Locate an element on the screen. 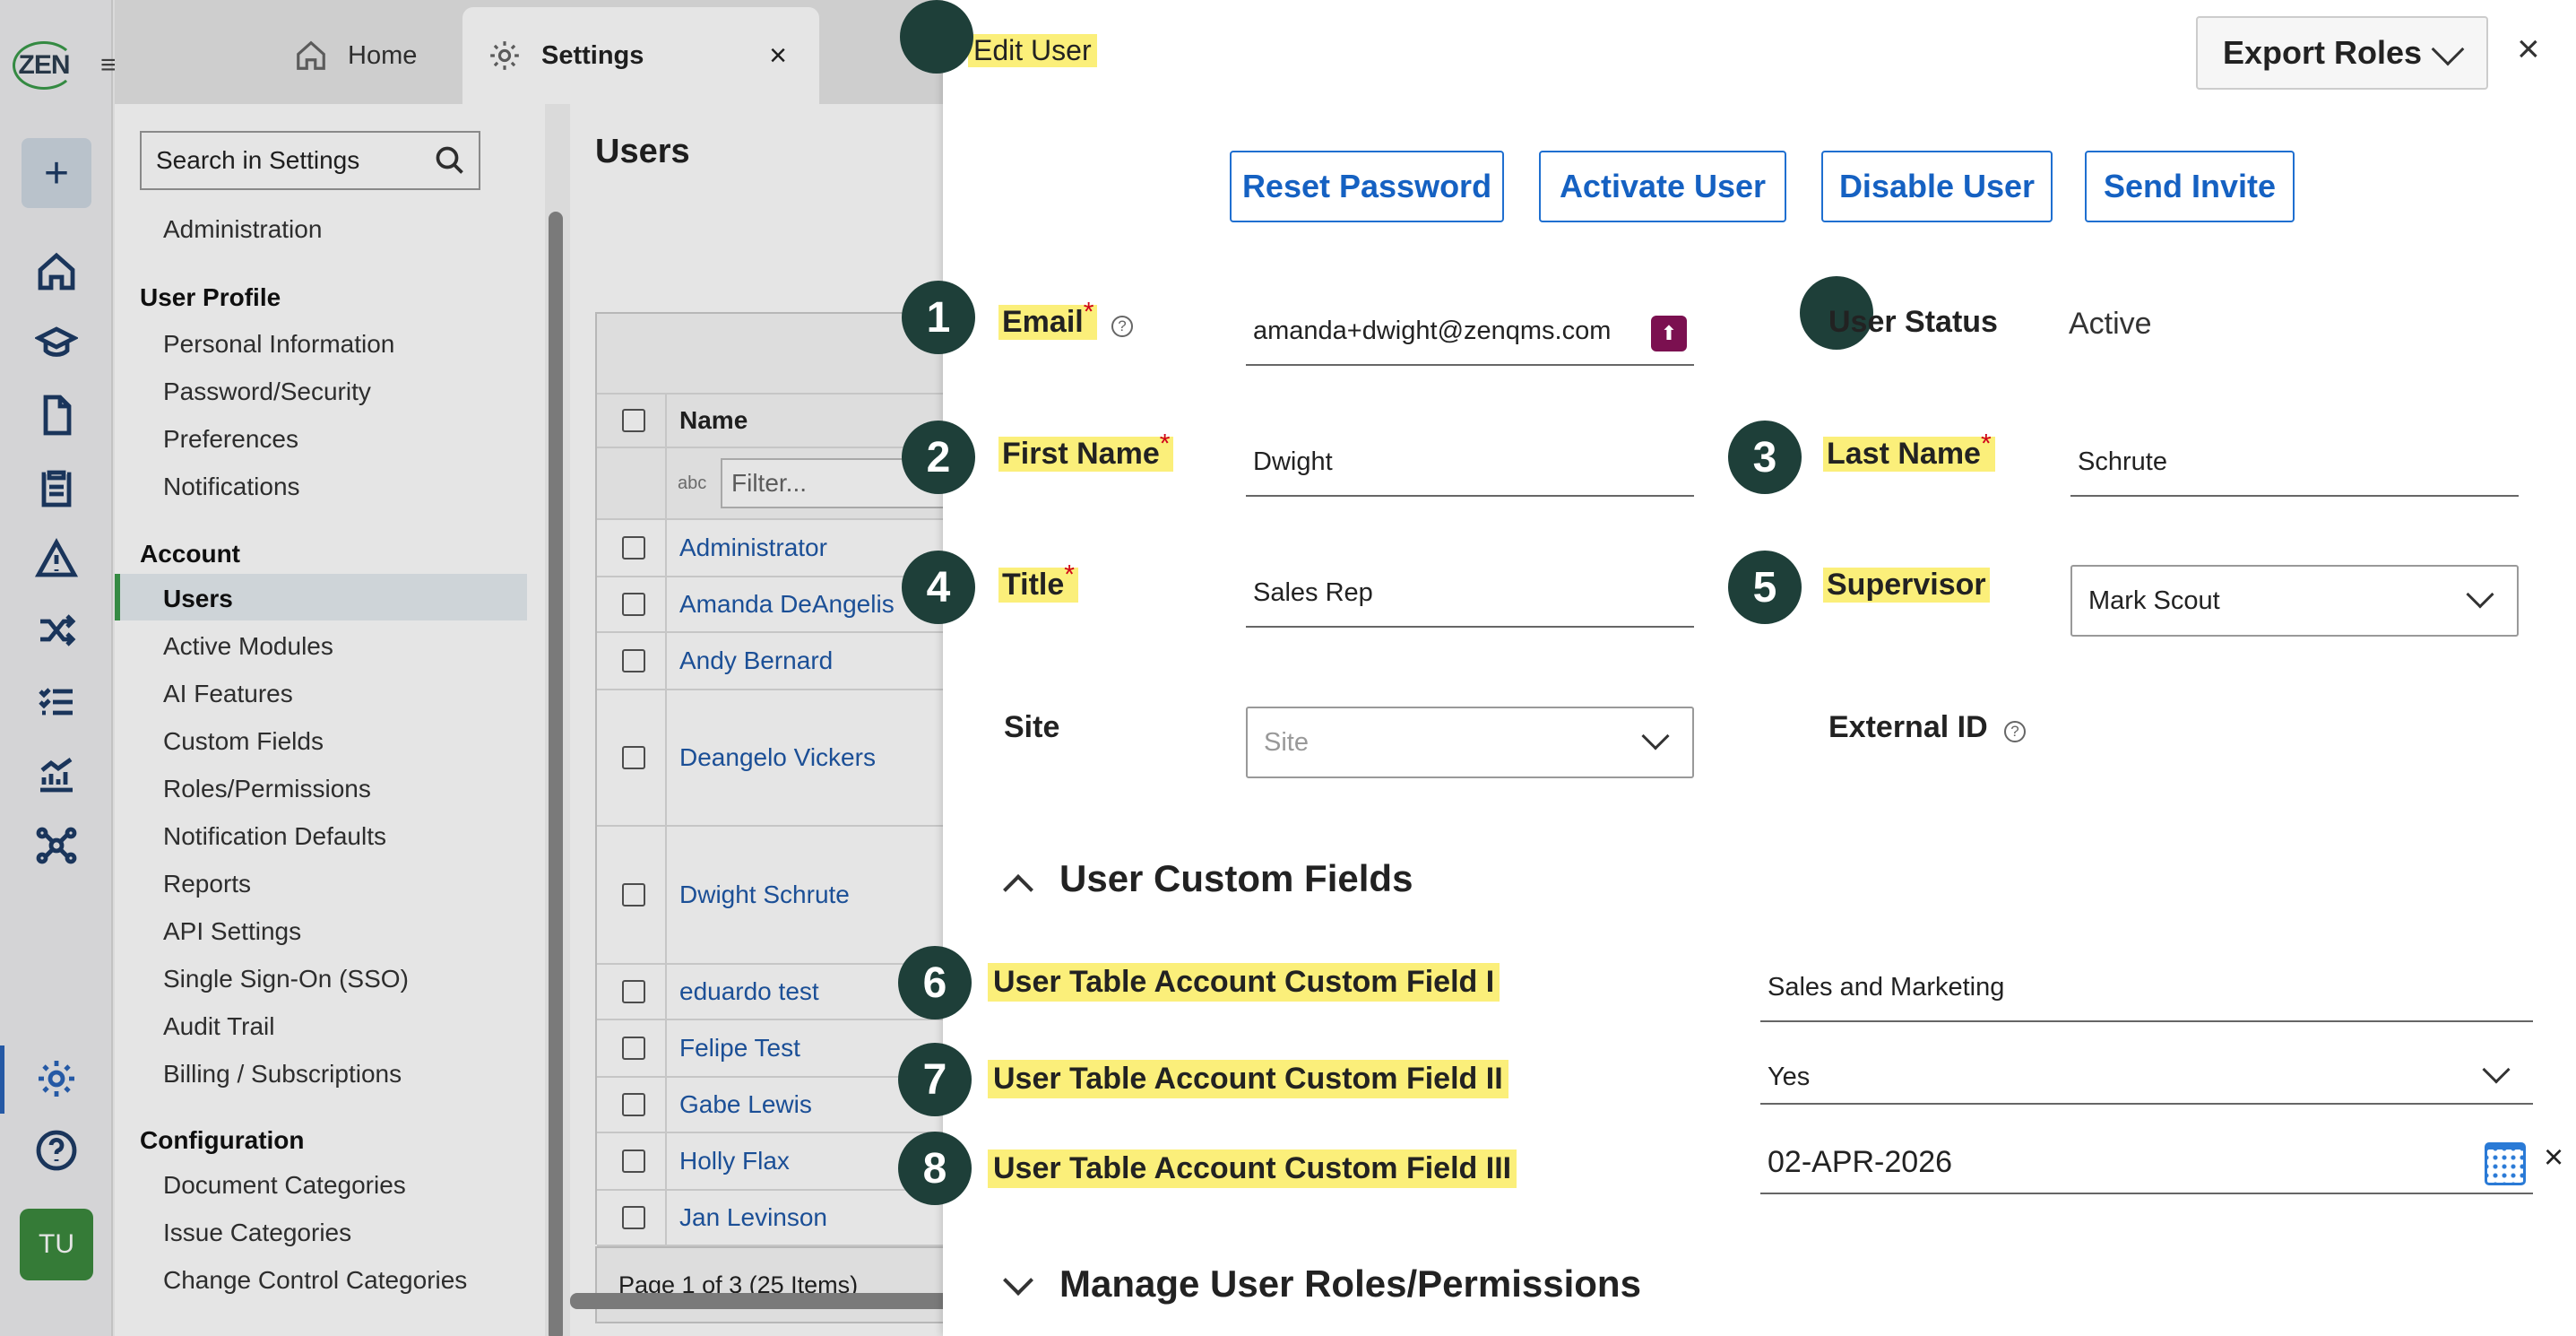 The image size is (2576, 1336). custom-field-2-select: Yes is located at coordinates (2146, 1078).